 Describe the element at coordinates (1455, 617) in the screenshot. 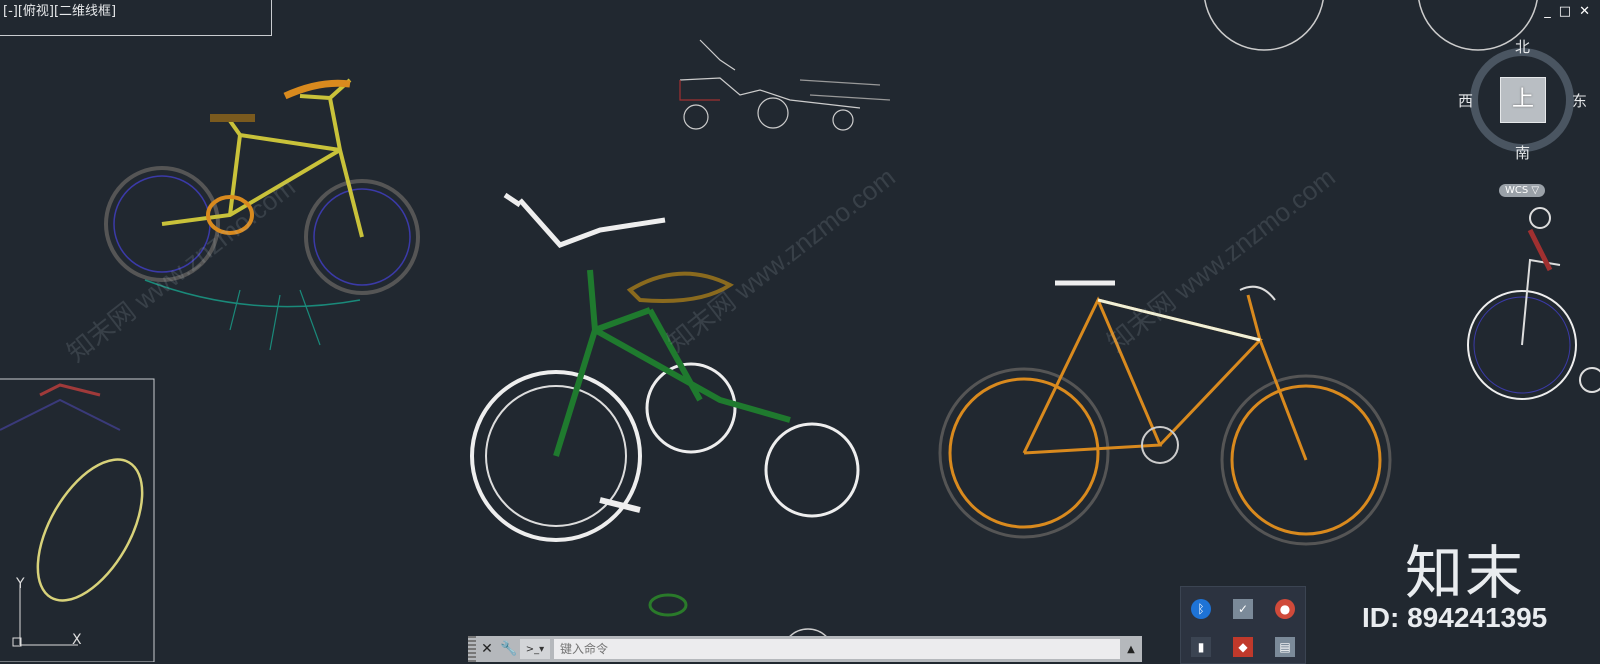

I see `watermark-id: ID: 894241395` at that location.